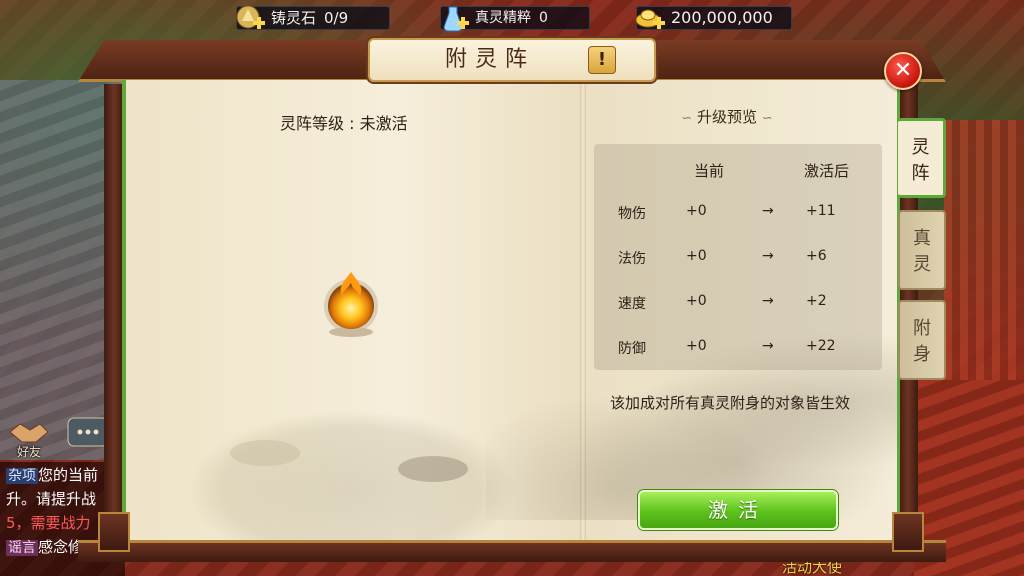 This screenshot has height=576, width=1024. What do you see at coordinates (344, 123) in the screenshot?
I see `array-level-label: 灵阵等级 : 未激活` at bounding box center [344, 123].